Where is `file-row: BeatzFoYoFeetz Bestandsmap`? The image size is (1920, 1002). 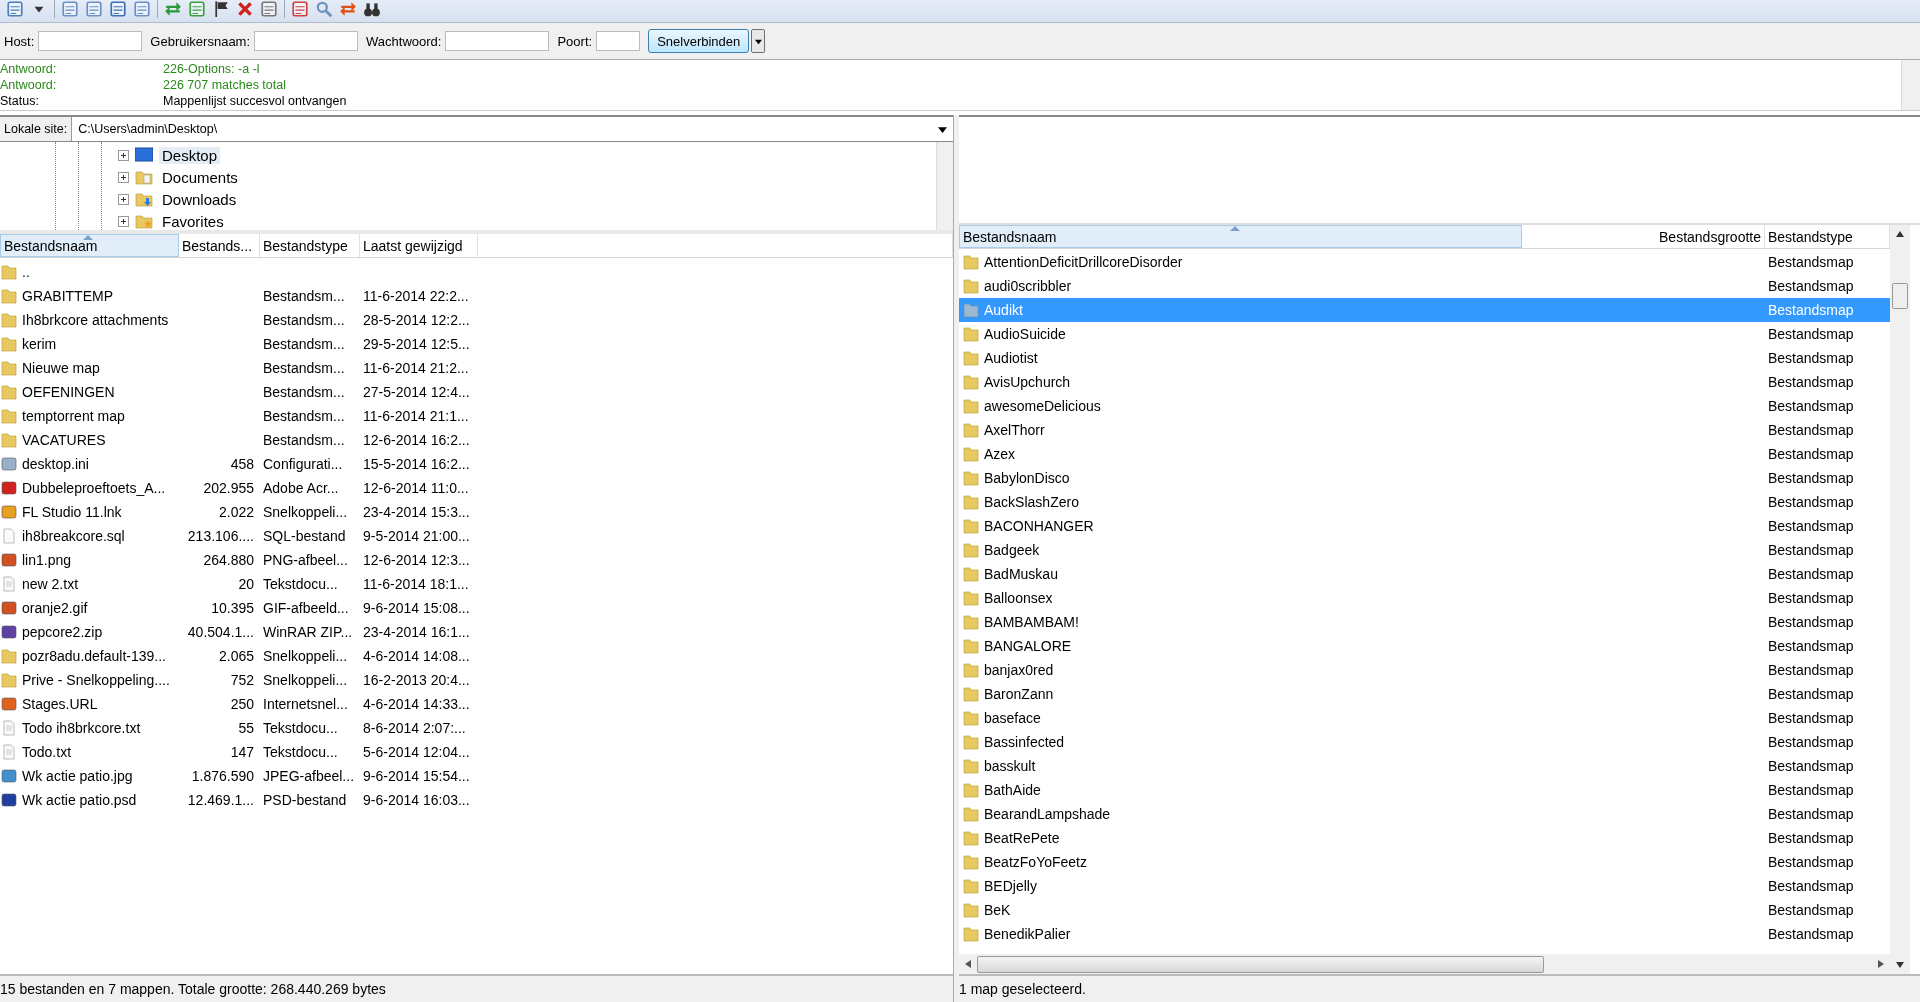
file-row: BeatzFoYoFeetz Bestandsmap is located at coordinates (1424, 862).